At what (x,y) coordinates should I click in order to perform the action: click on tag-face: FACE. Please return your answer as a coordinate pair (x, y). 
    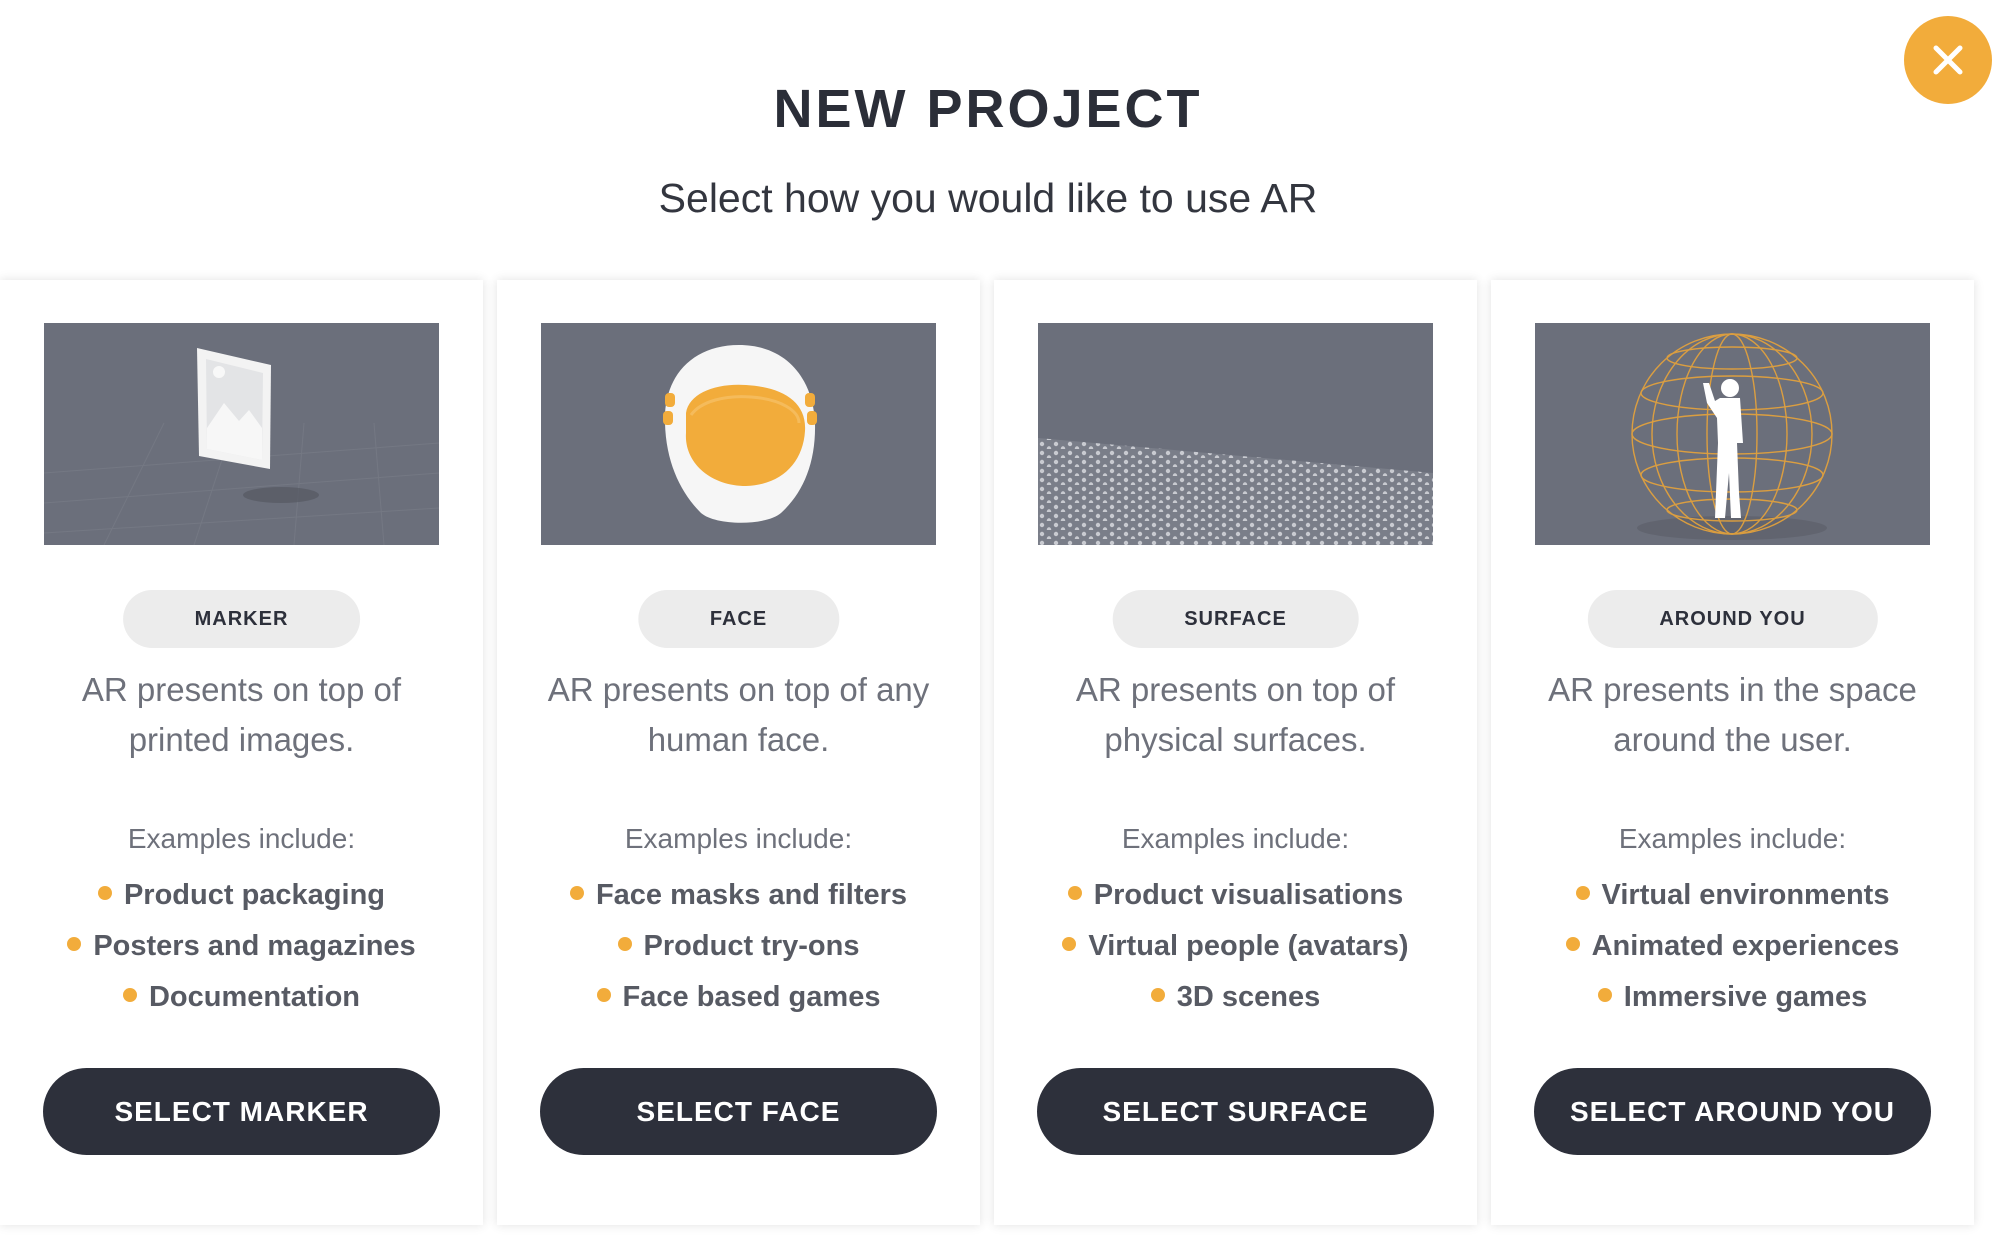
    Looking at the image, I should click on (738, 619).